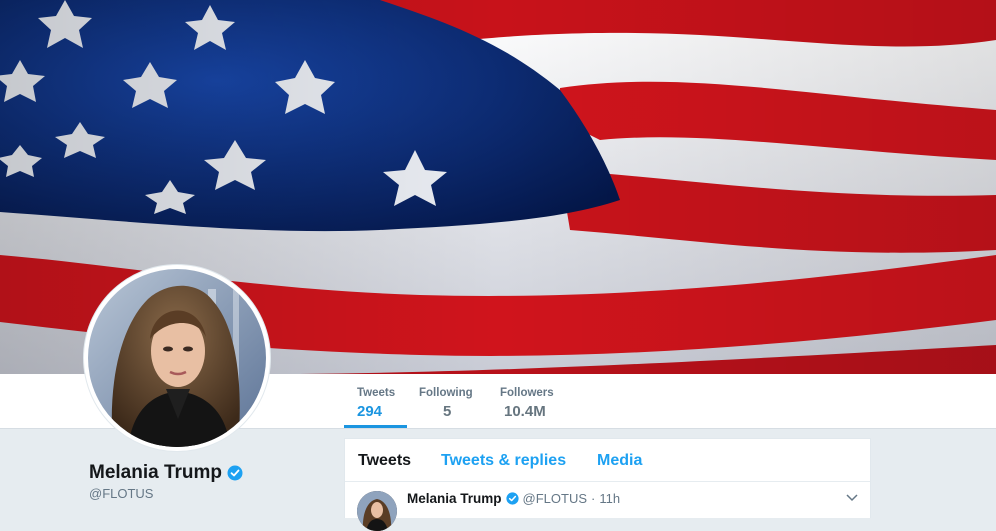  I want to click on stat-following-value: 5, so click(447, 411).